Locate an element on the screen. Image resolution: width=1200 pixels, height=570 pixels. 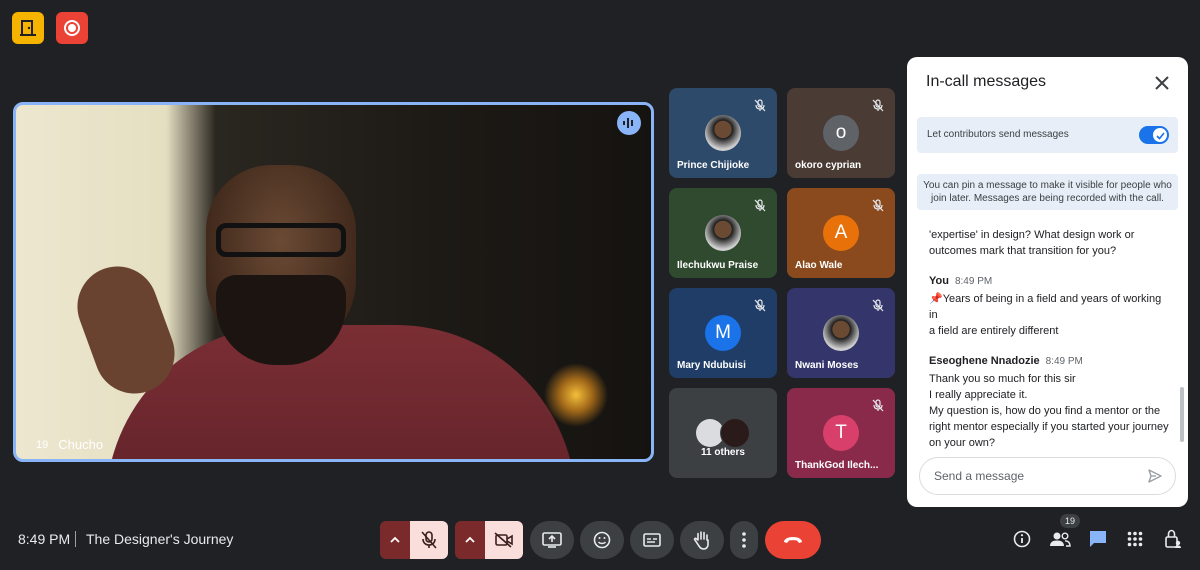
camera-options-button is located at coordinates (470, 540).